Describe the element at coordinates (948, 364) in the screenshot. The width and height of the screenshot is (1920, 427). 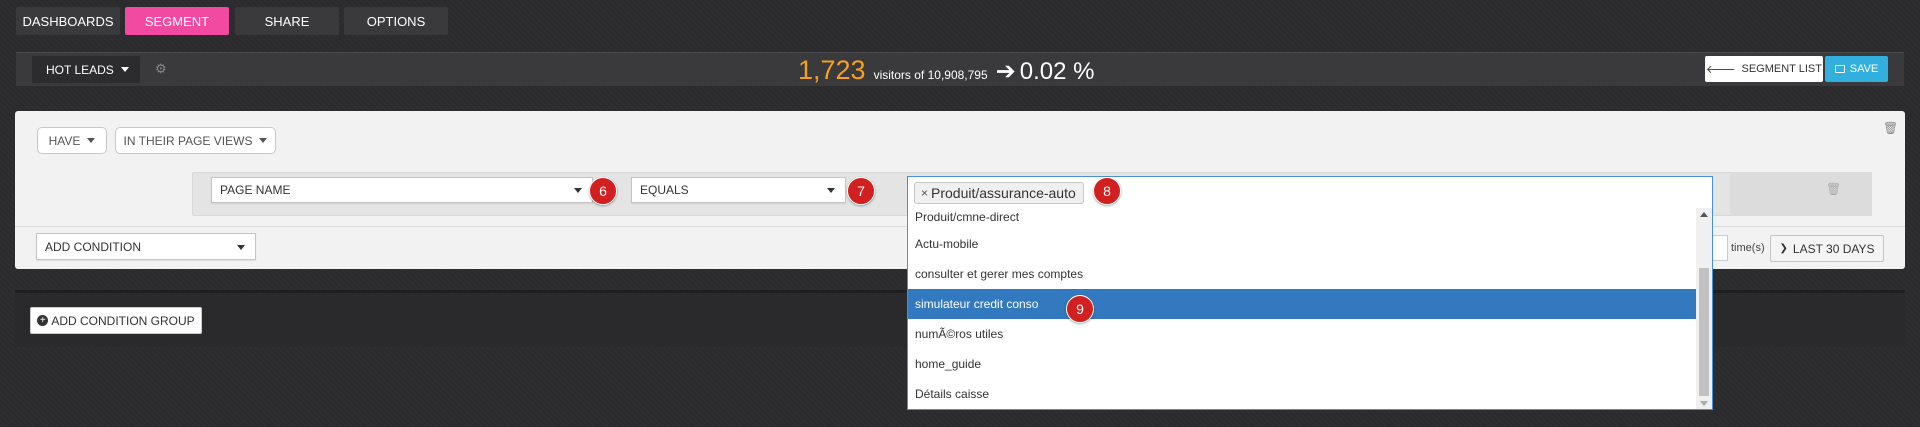
I see `option-label: home_guide` at that location.